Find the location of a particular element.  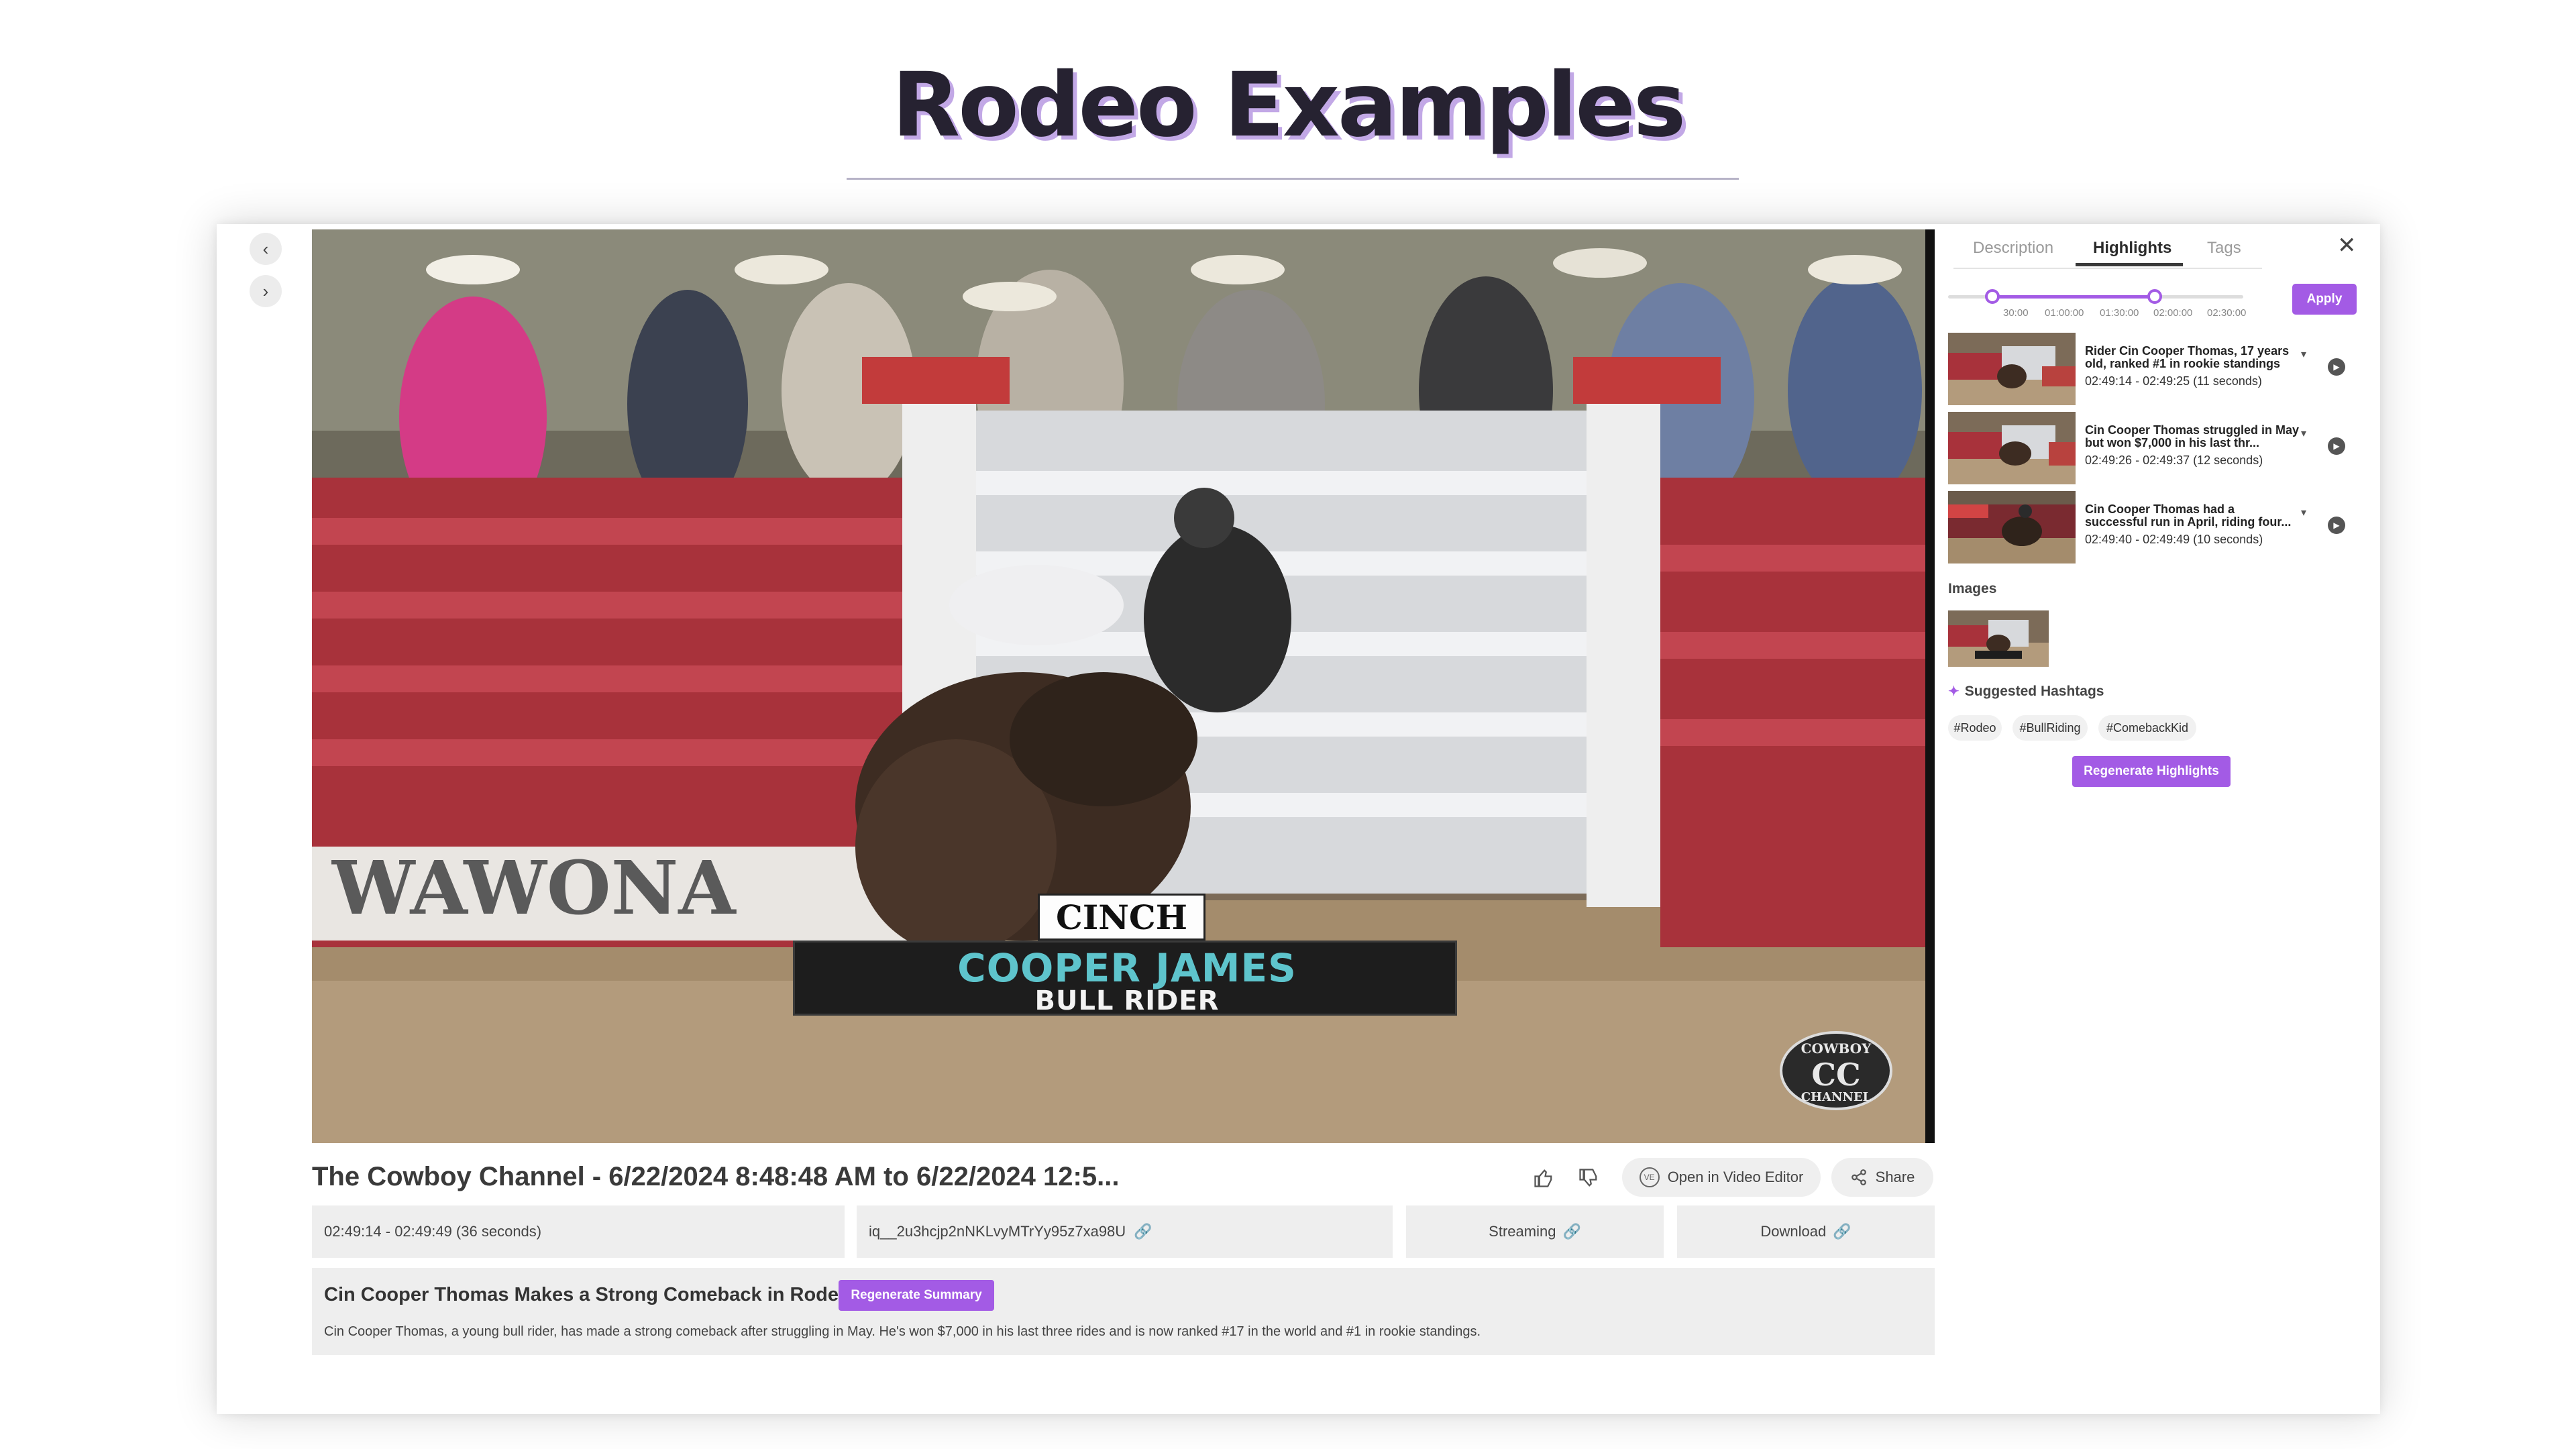

time-range-field: 02:49:14 - 02:49:49 (36 seconds) is located at coordinates (578, 1231).